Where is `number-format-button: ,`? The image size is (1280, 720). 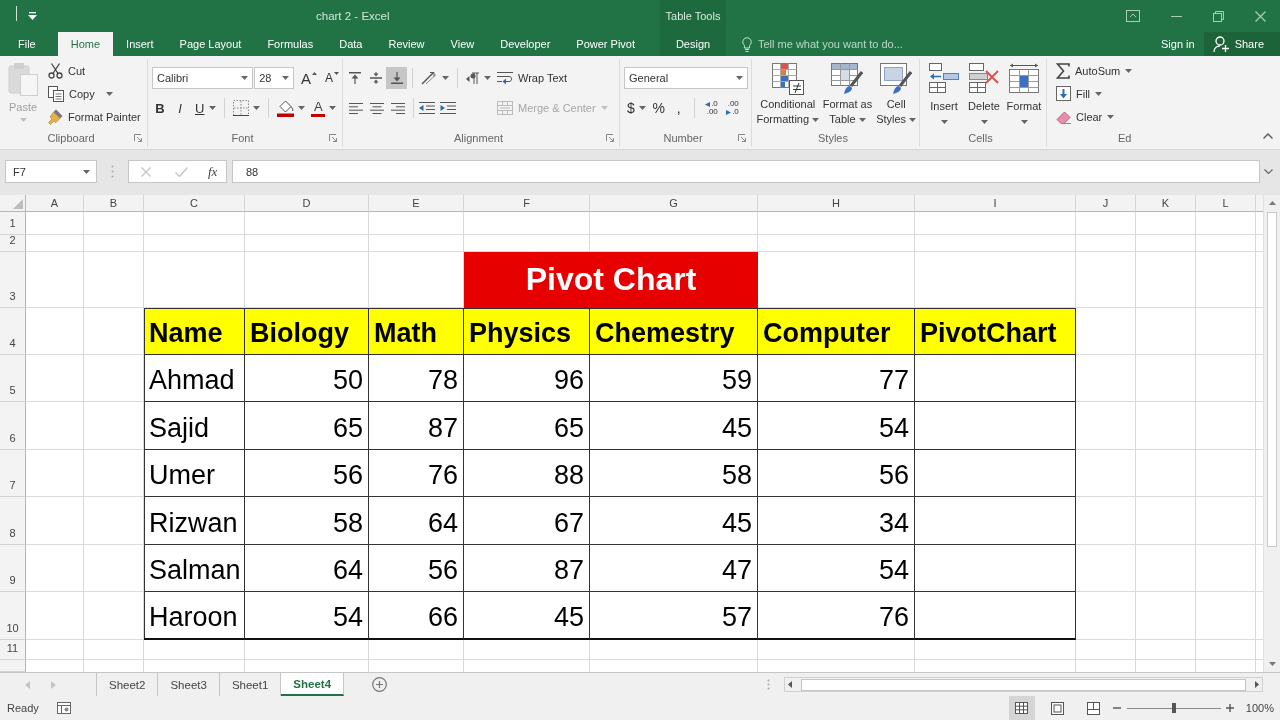 number-format-button: , is located at coordinates (678, 108).